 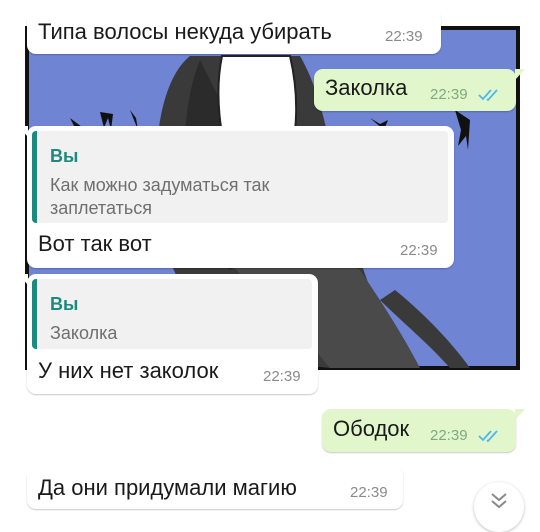 What do you see at coordinates (84, 333) in the screenshot?
I see `quote-text-line: Заколка` at bounding box center [84, 333].